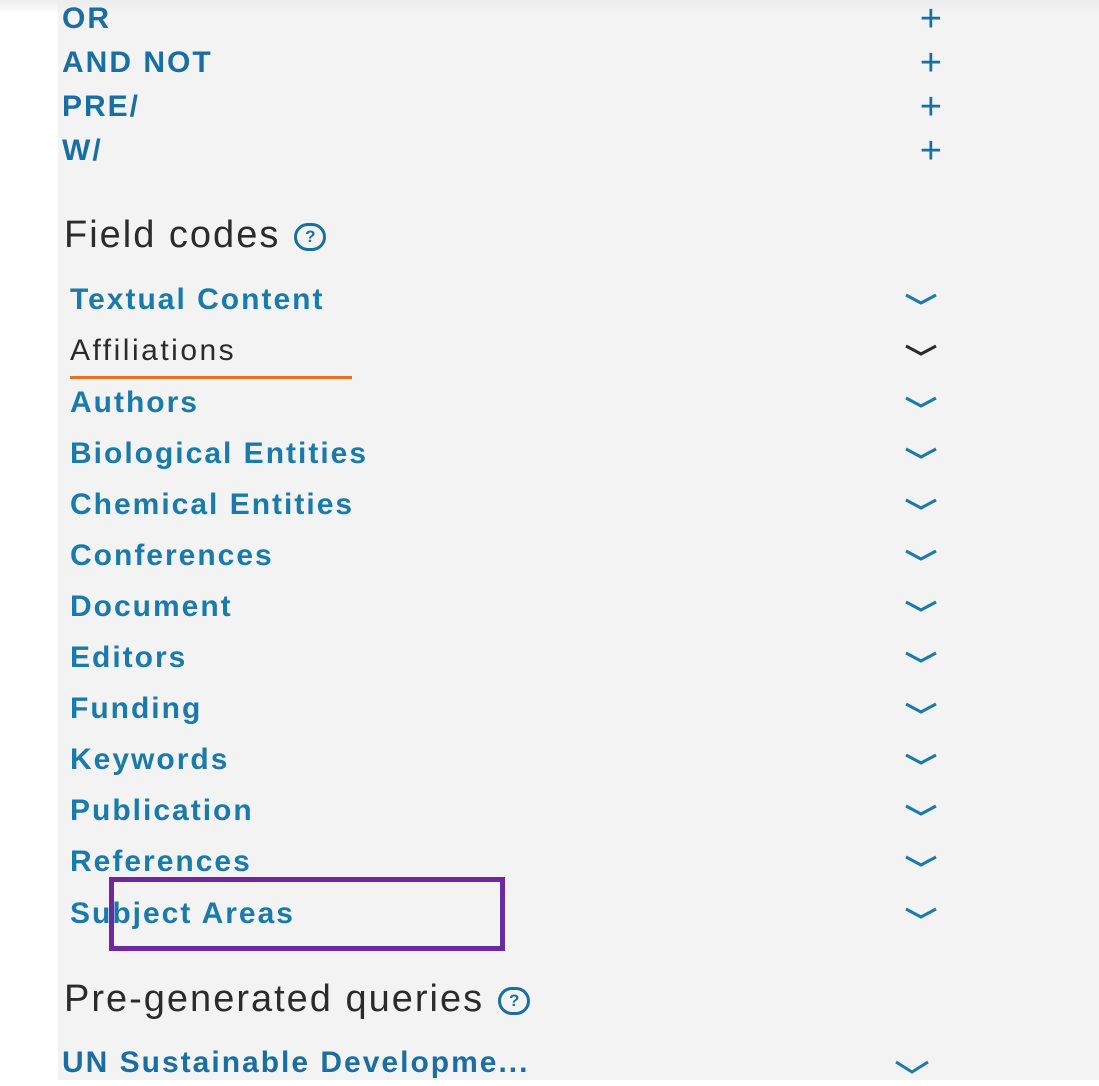  What do you see at coordinates (86, 18) in the screenshot?
I see `operator-label: OR` at bounding box center [86, 18].